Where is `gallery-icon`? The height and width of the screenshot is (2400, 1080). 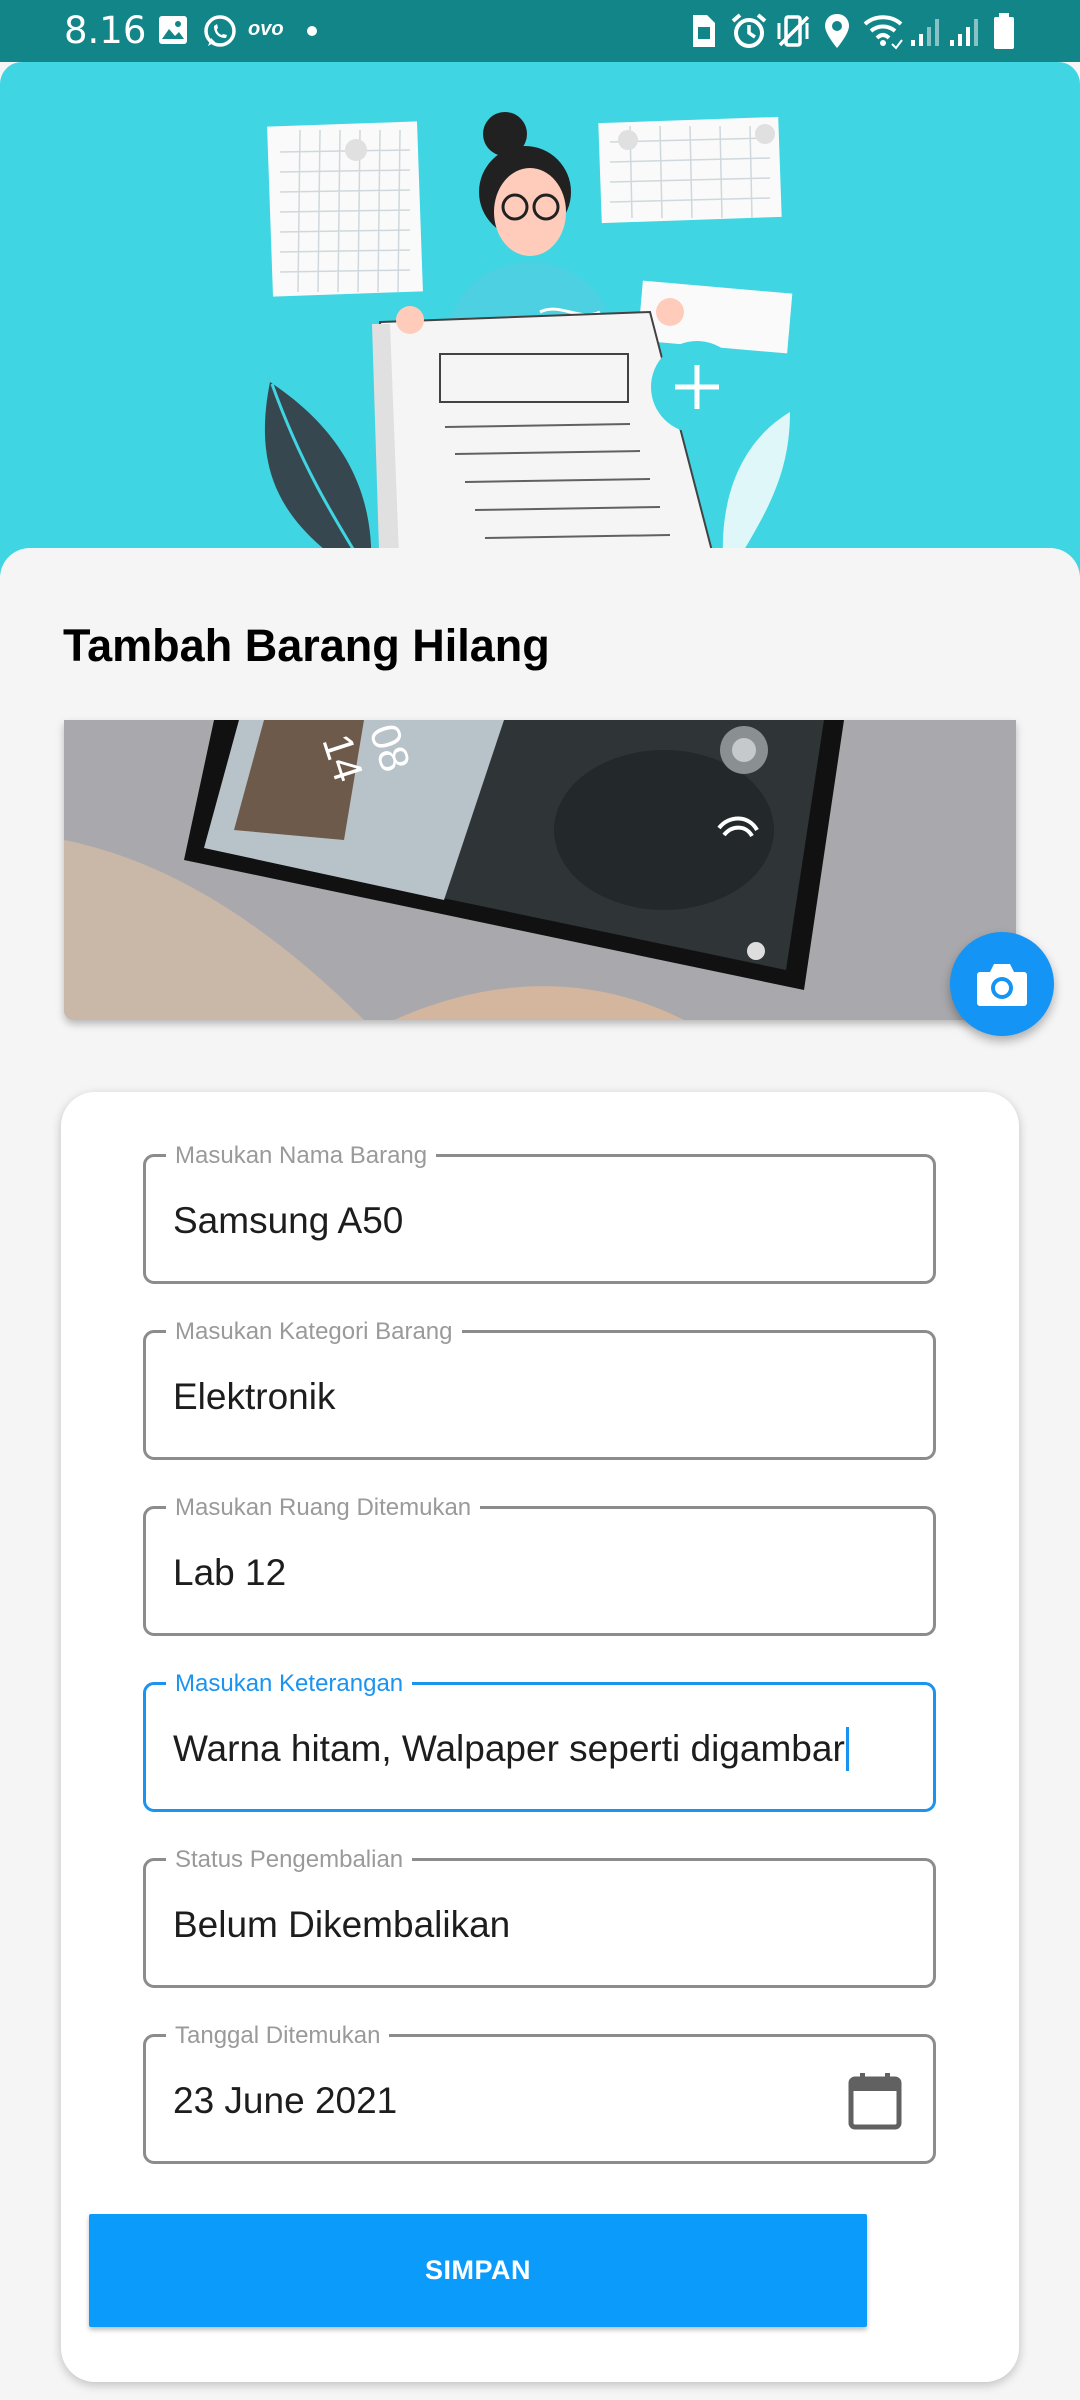
gallery-icon is located at coordinates (173, 30).